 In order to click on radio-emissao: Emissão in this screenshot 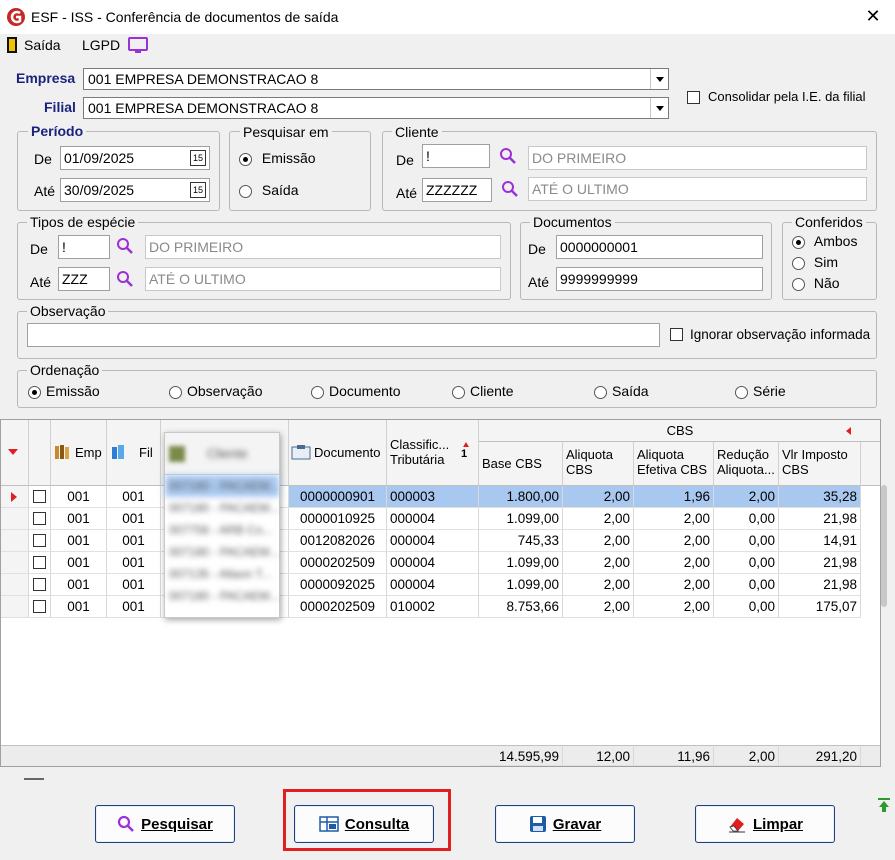, I will do `click(277, 158)`.